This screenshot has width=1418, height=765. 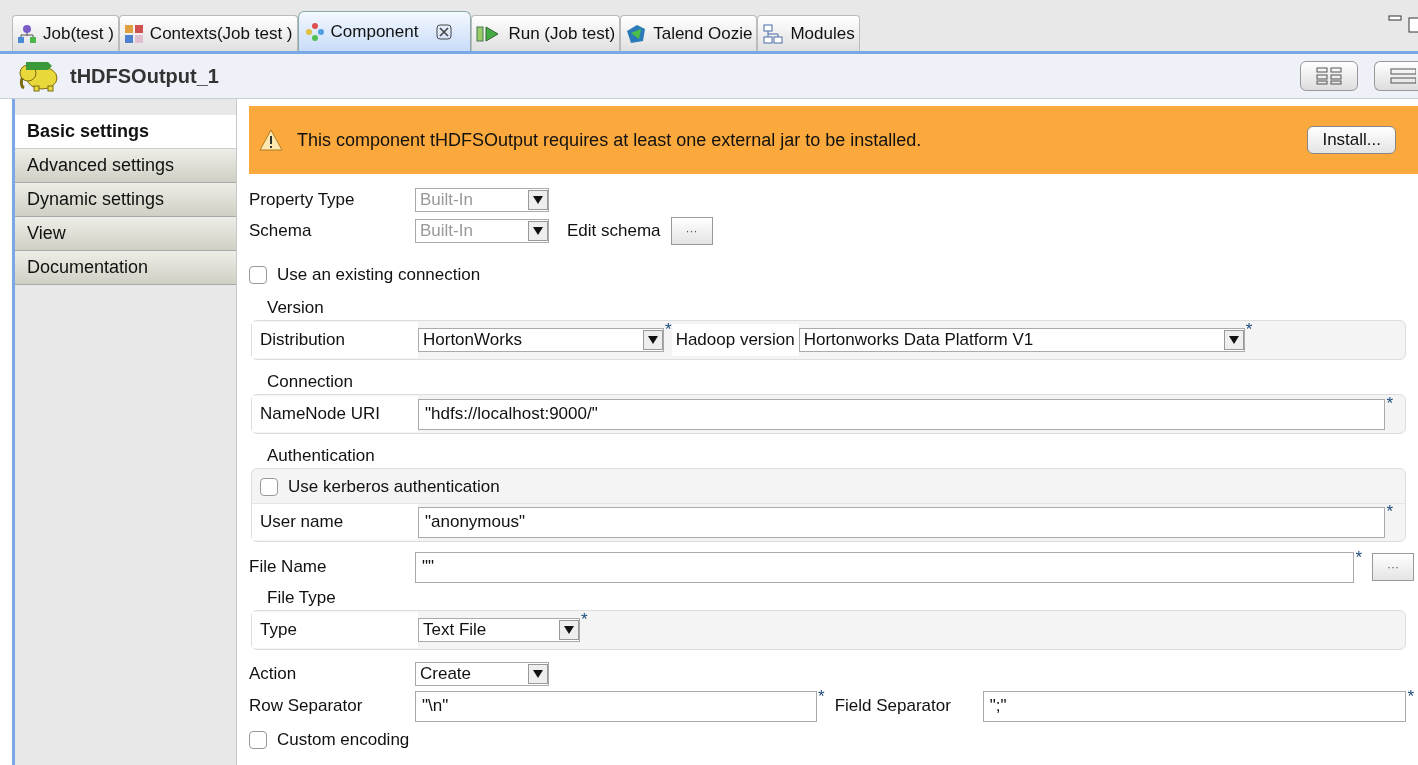 I want to click on settings-tab: Dynamic settings, so click(x=125, y=200).